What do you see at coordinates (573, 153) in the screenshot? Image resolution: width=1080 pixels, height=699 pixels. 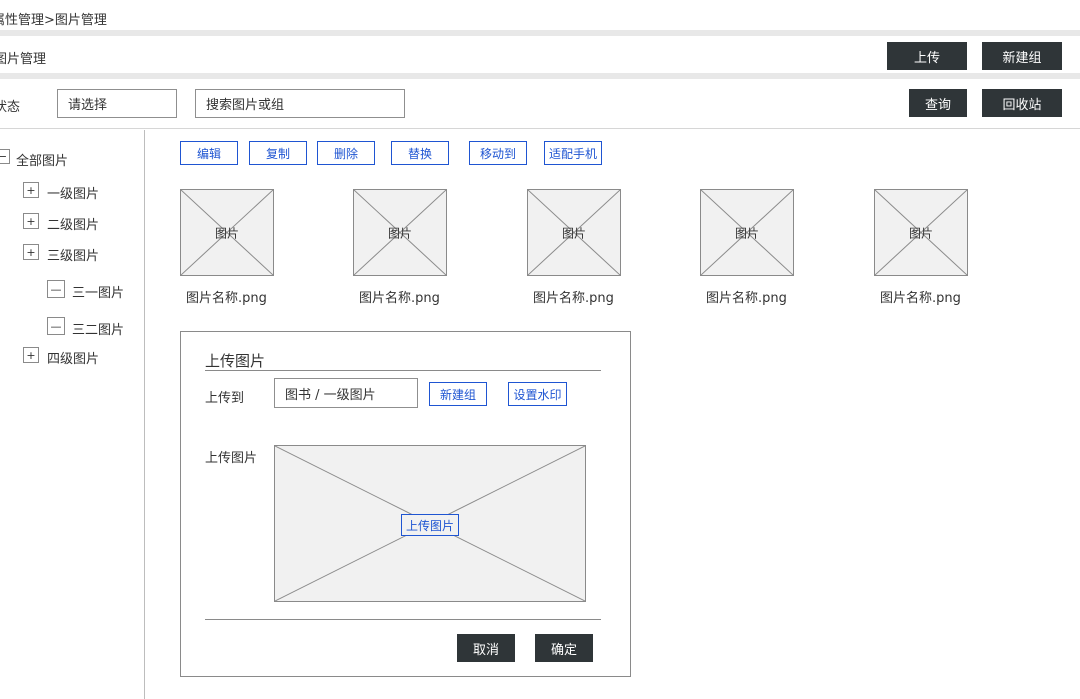 I see `fit-mobile-button: 适配手机` at bounding box center [573, 153].